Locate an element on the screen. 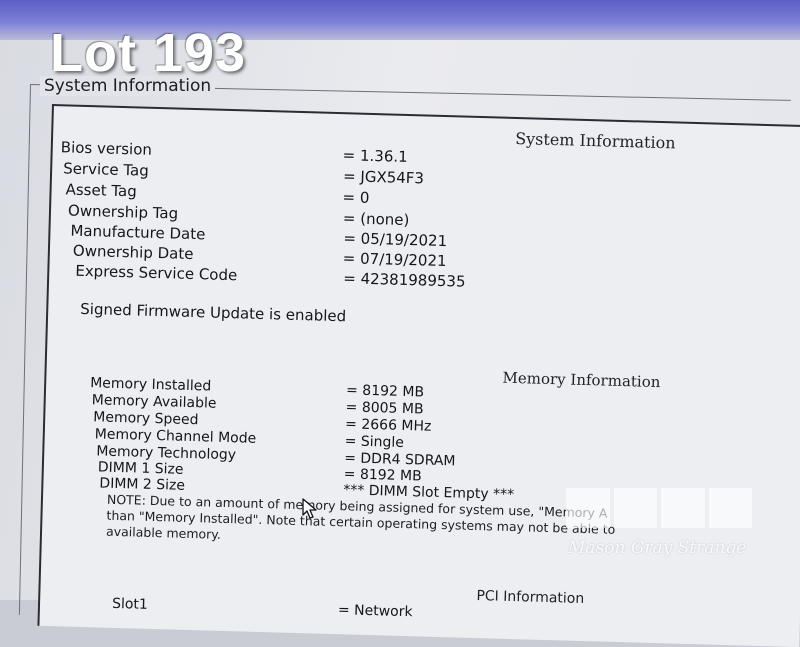  row-value: = 0 is located at coordinates (356, 197).